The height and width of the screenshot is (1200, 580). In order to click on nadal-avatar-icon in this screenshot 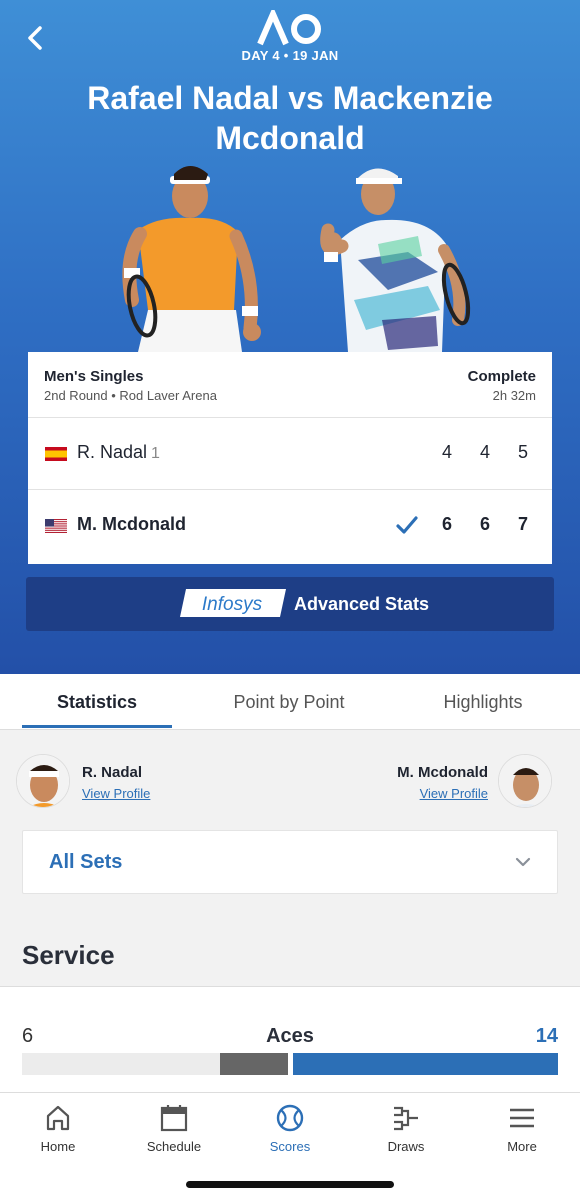, I will do `click(43, 781)`.